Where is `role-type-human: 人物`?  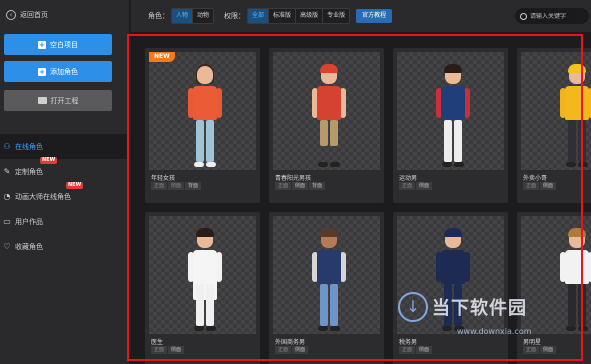 role-type-human: 人物 is located at coordinates (183, 16).